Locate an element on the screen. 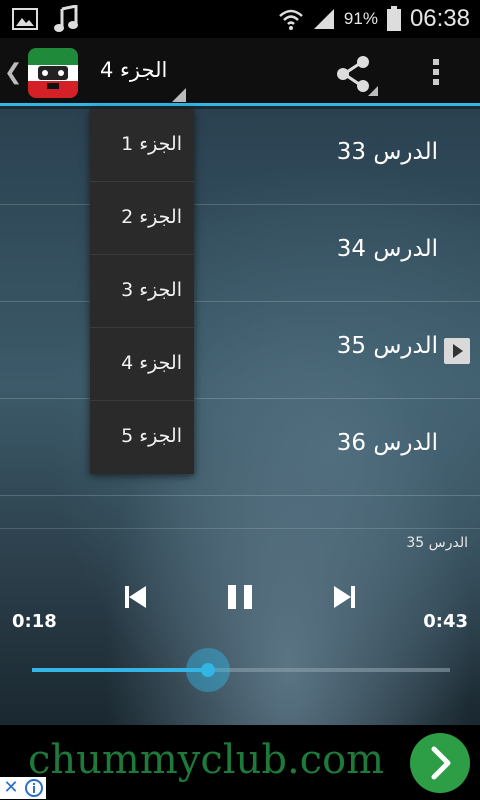 This screenshot has height=800, width=480. dropdown-item-label: الجزء 5 is located at coordinates (151, 436).